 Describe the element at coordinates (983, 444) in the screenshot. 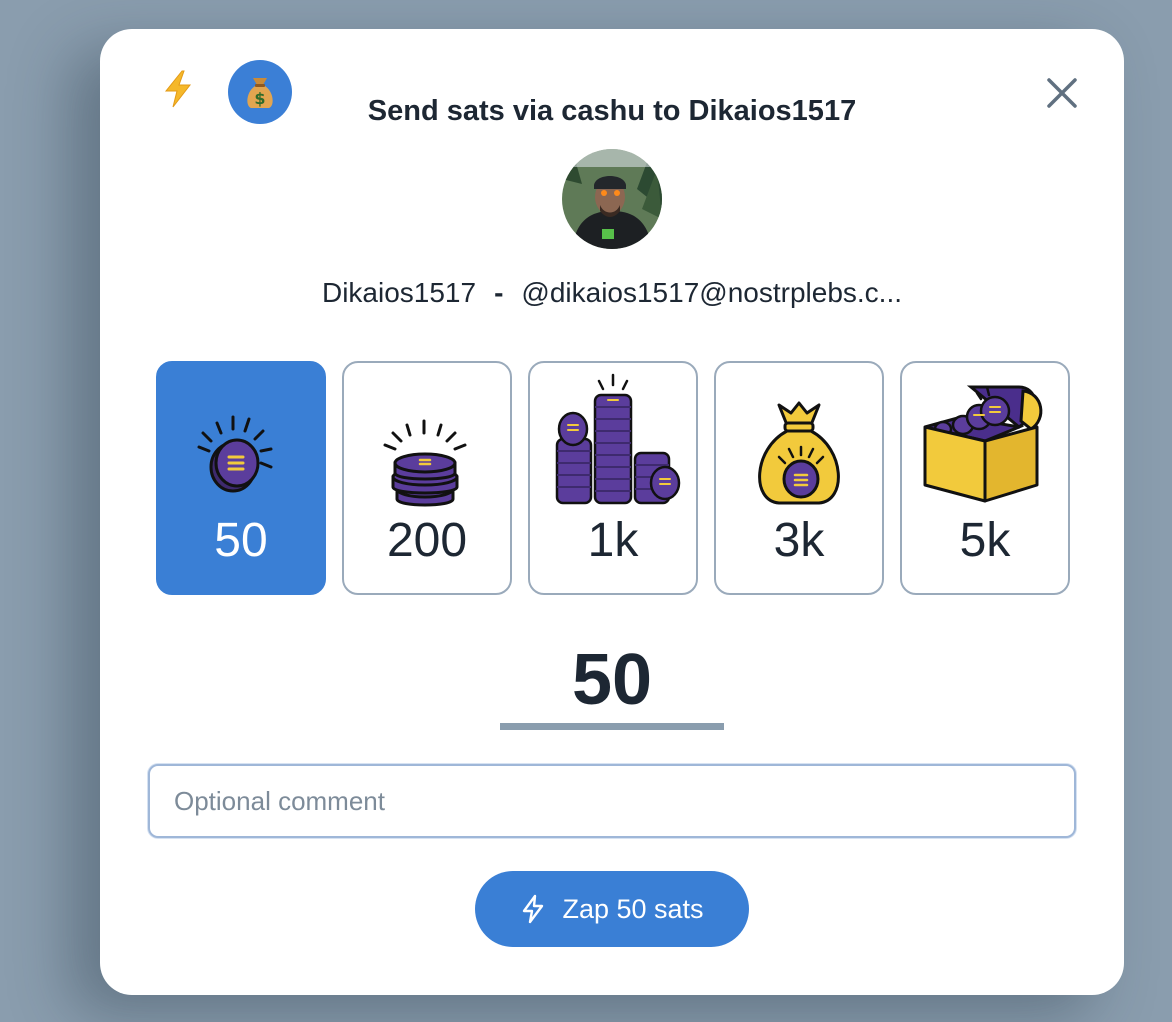

I see `treasure-chest-icon` at that location.